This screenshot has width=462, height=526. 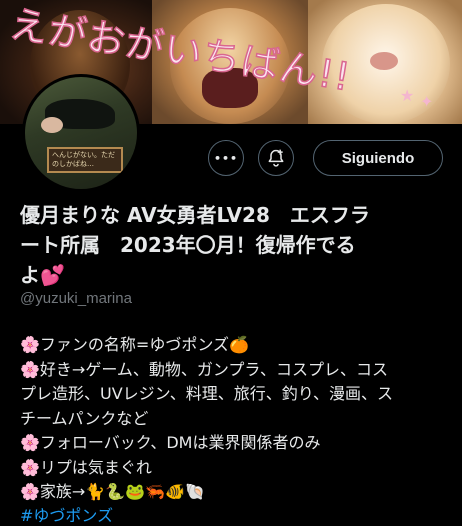 I want to click on bio-line: 🌸リプは気まぐれ, so click(x=235, y=468).